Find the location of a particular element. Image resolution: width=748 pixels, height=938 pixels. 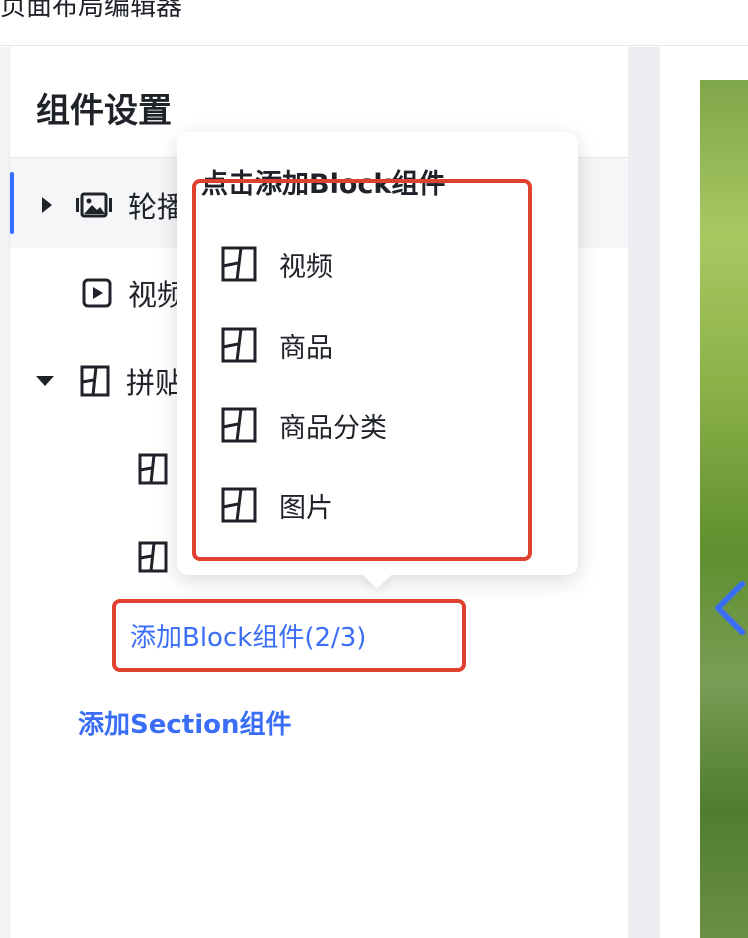

expand-caret-icon is located at coordinates (47, 205).